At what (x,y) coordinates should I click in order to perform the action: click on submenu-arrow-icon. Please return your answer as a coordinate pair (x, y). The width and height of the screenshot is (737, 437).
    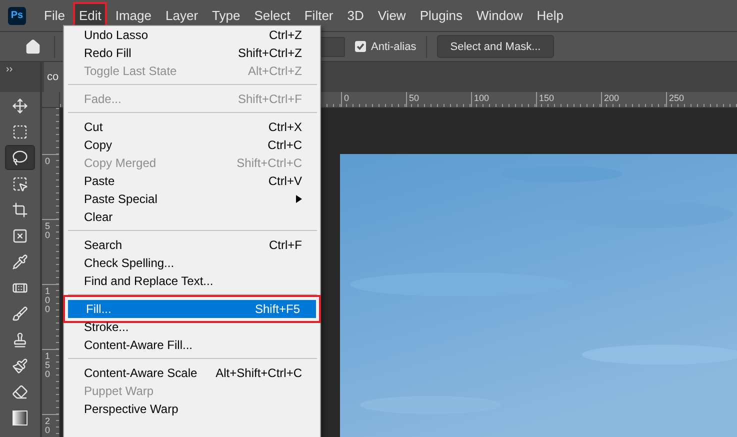
    Looking at the image, I should click on (299, 199).